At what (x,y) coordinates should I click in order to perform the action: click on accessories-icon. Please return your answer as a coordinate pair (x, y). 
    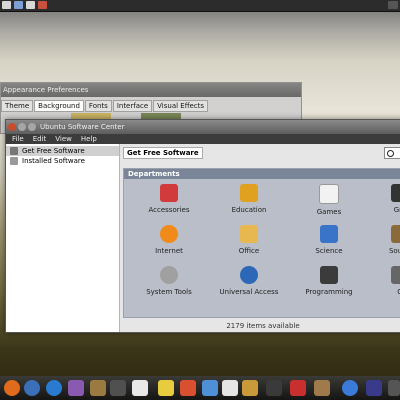
    Looking at the image, I should click on (169, 193).